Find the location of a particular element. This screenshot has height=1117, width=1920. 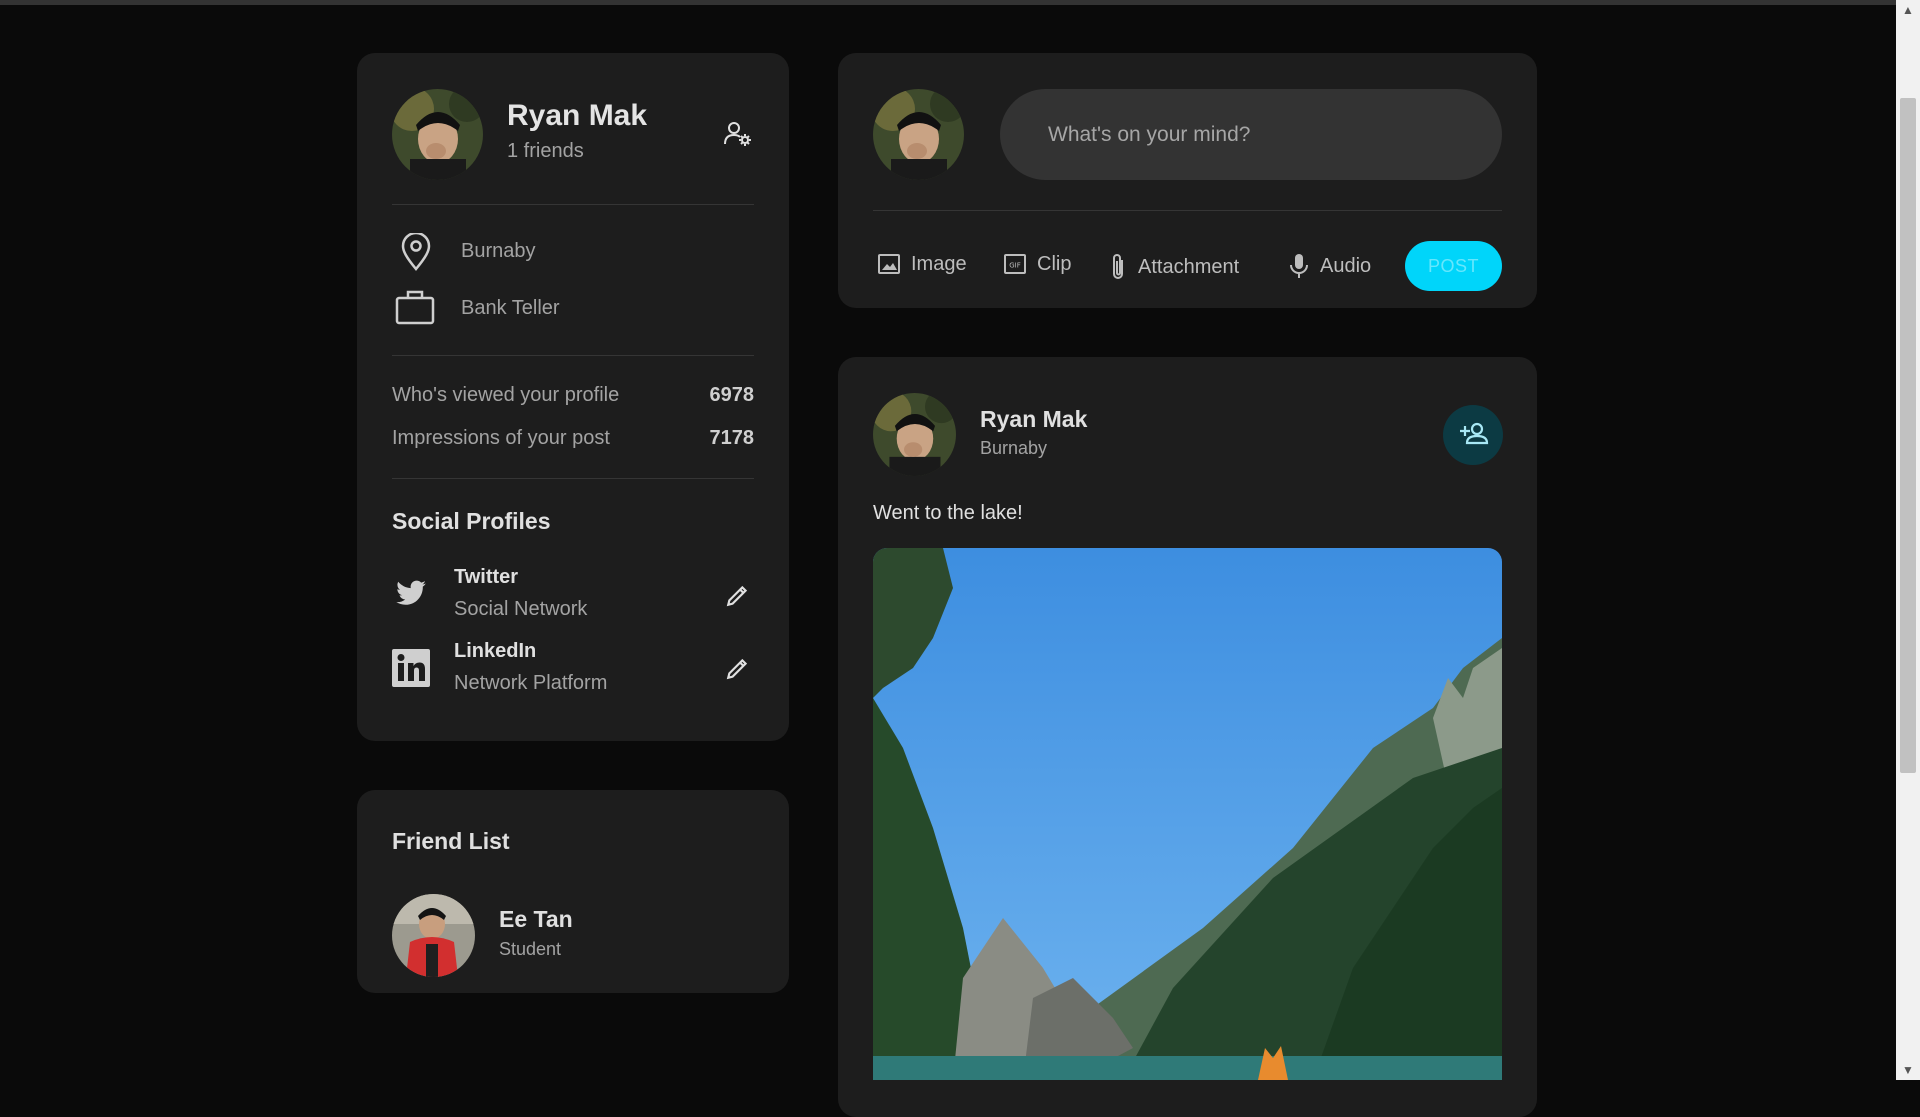

page-scrollbar: ▲ ▼ is located at coordinates (1908, 540).